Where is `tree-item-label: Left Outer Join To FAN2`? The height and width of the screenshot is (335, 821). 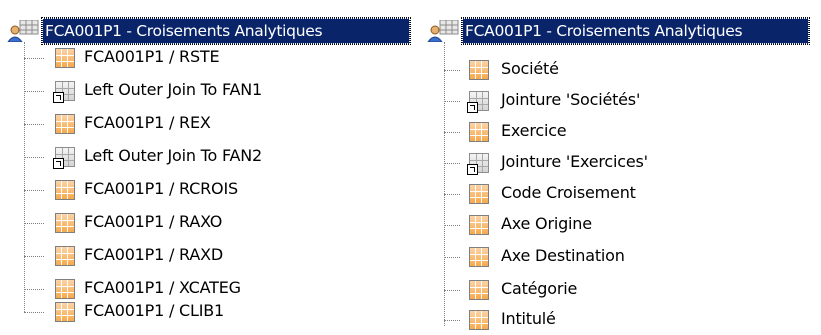
tree-item-label: Left Outer Join To FAN2 is located at coordinates (173, 155).